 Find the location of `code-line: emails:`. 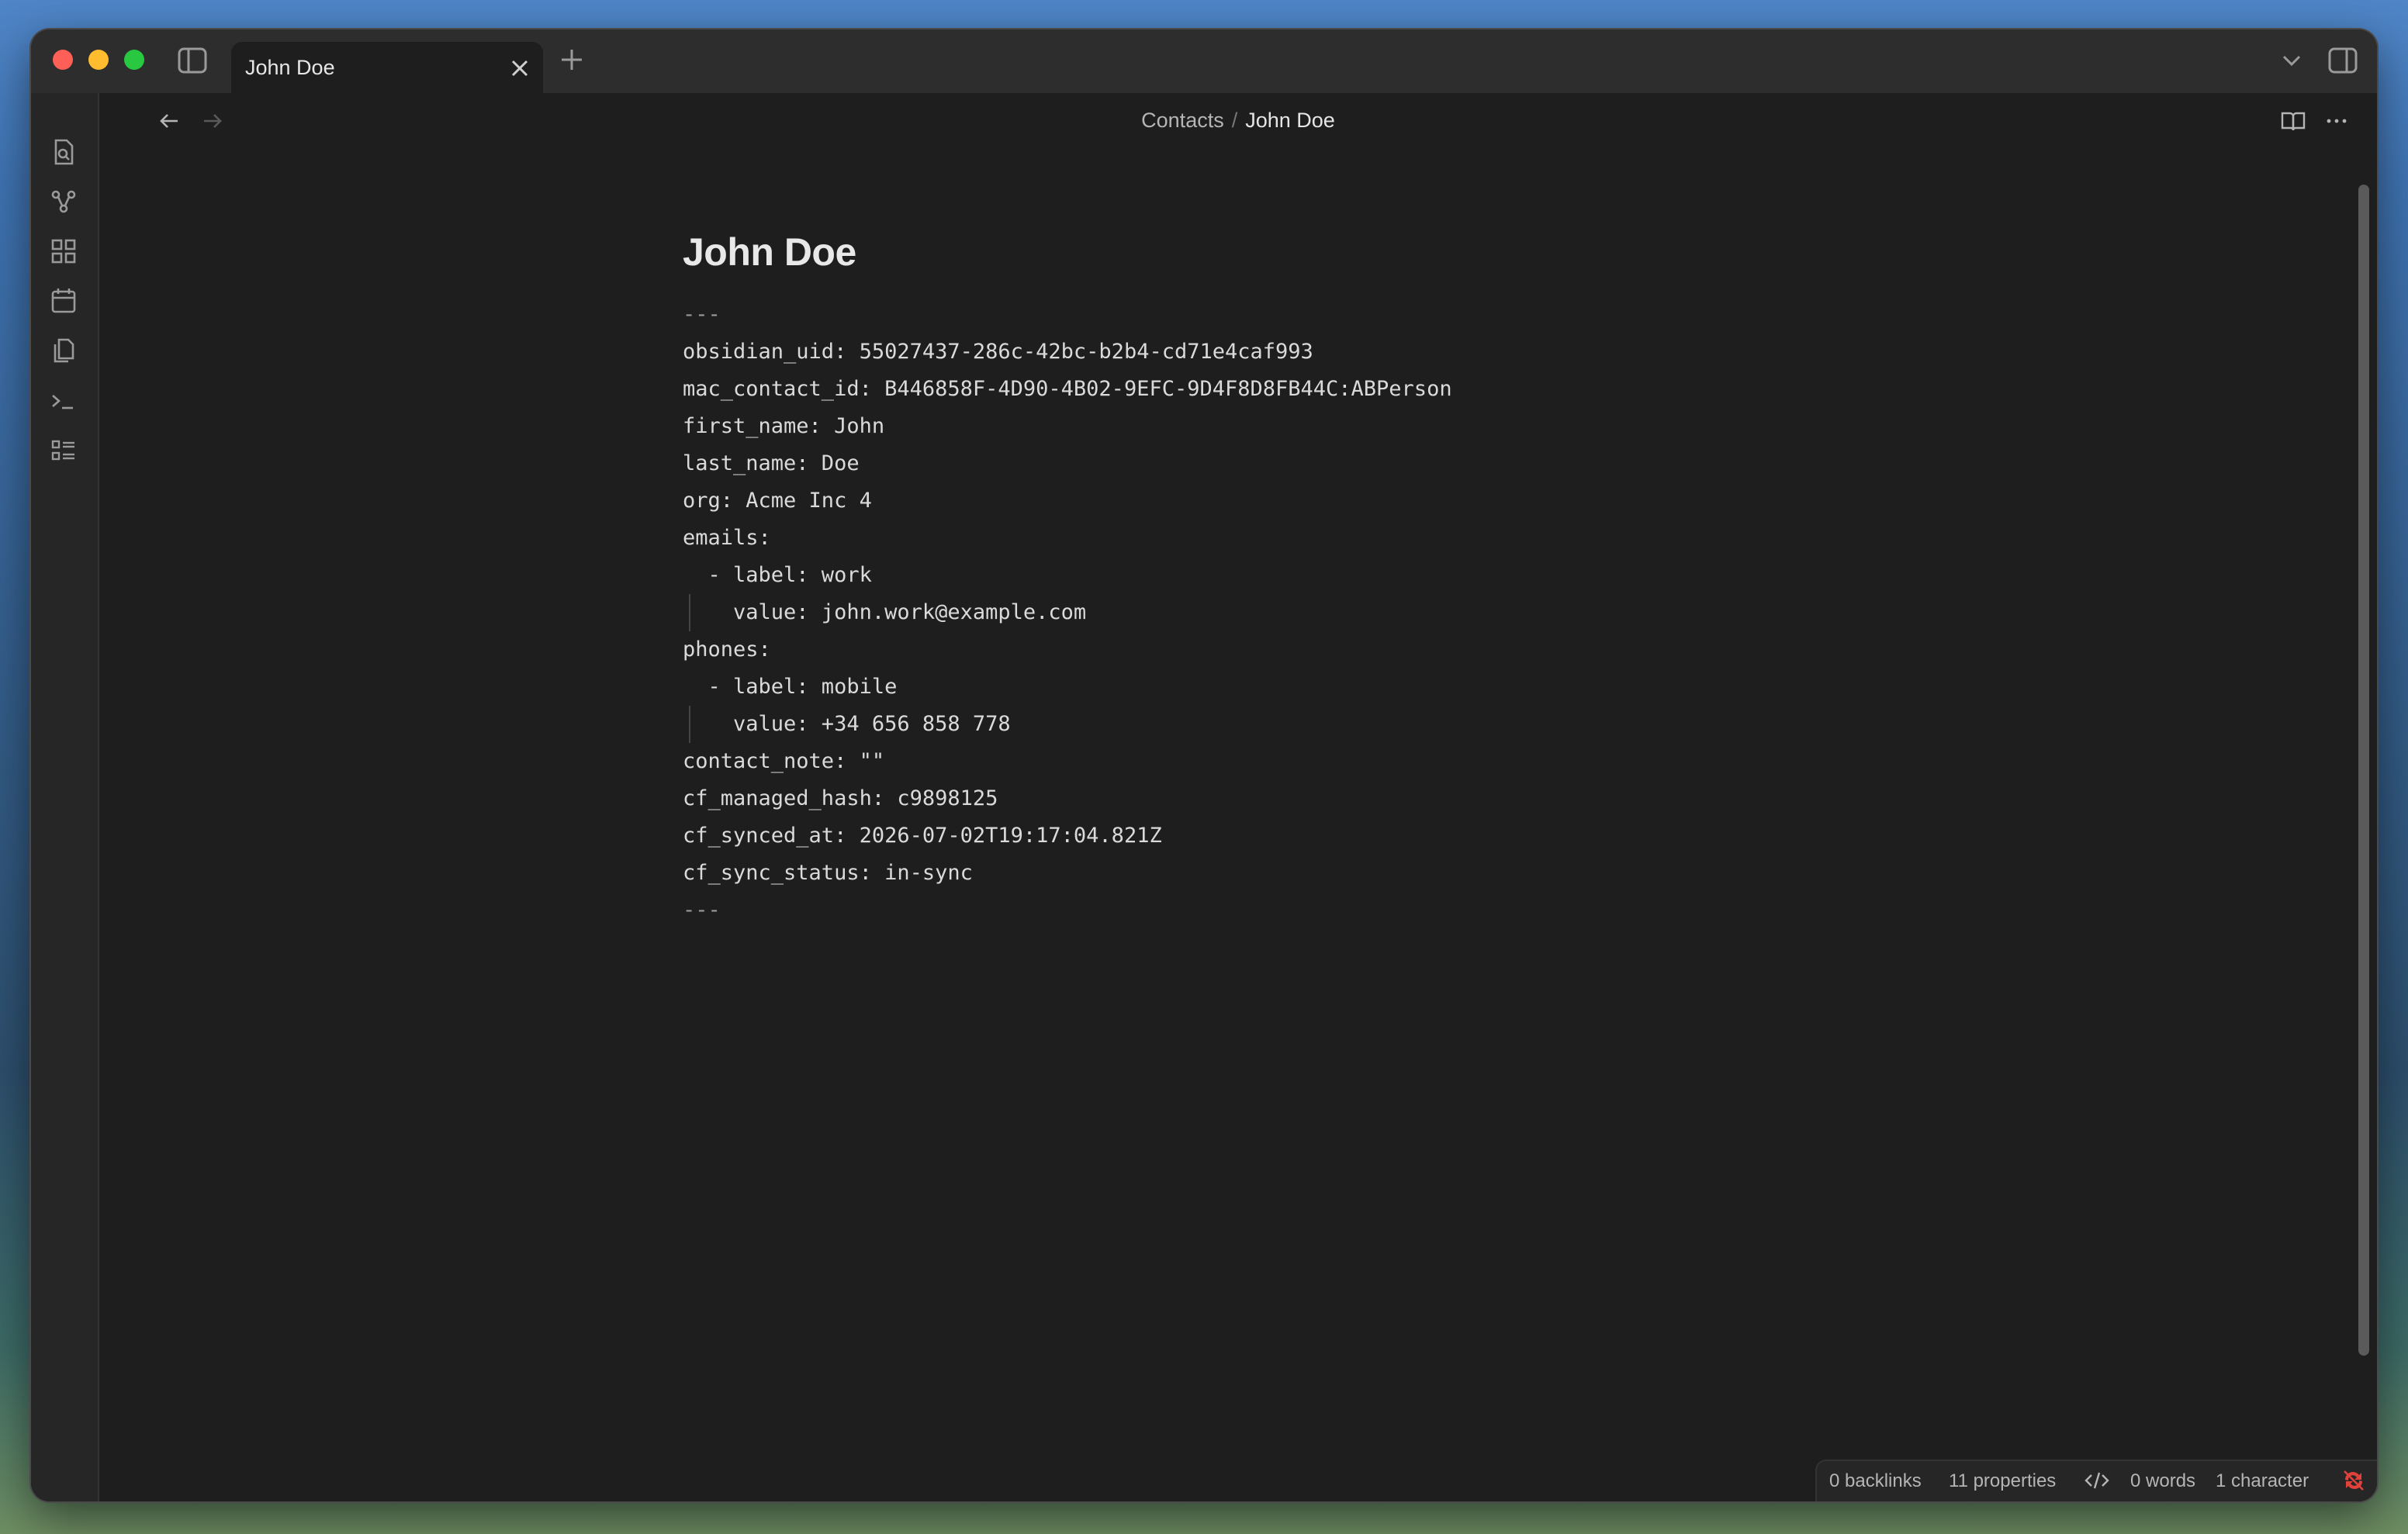

code-line: emails: is located at coordinates (727, 538).